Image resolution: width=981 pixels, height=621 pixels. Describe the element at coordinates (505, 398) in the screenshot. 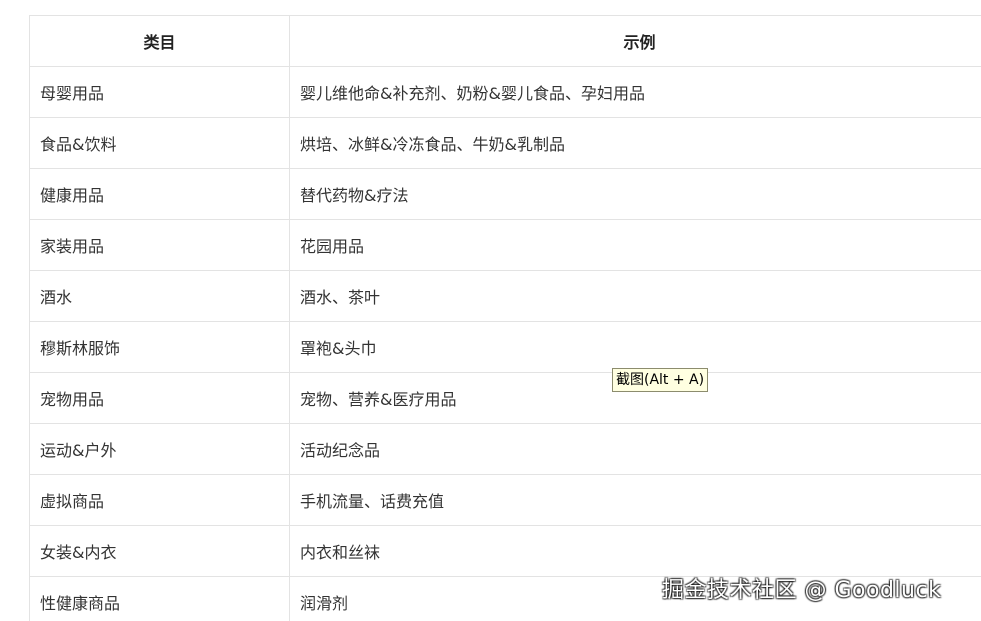

I see `table-row: 宠物用品 宠物、营养&医疗用品` at that location.